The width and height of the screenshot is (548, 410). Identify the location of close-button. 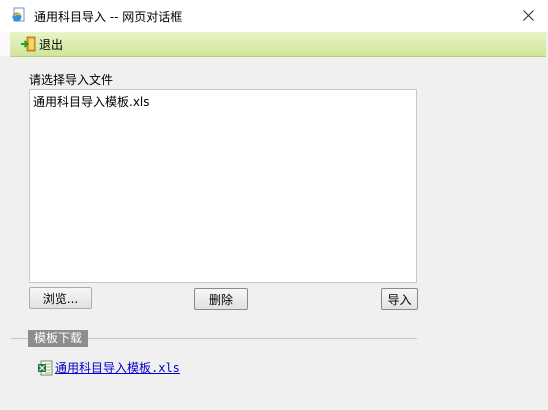
(528, 15).